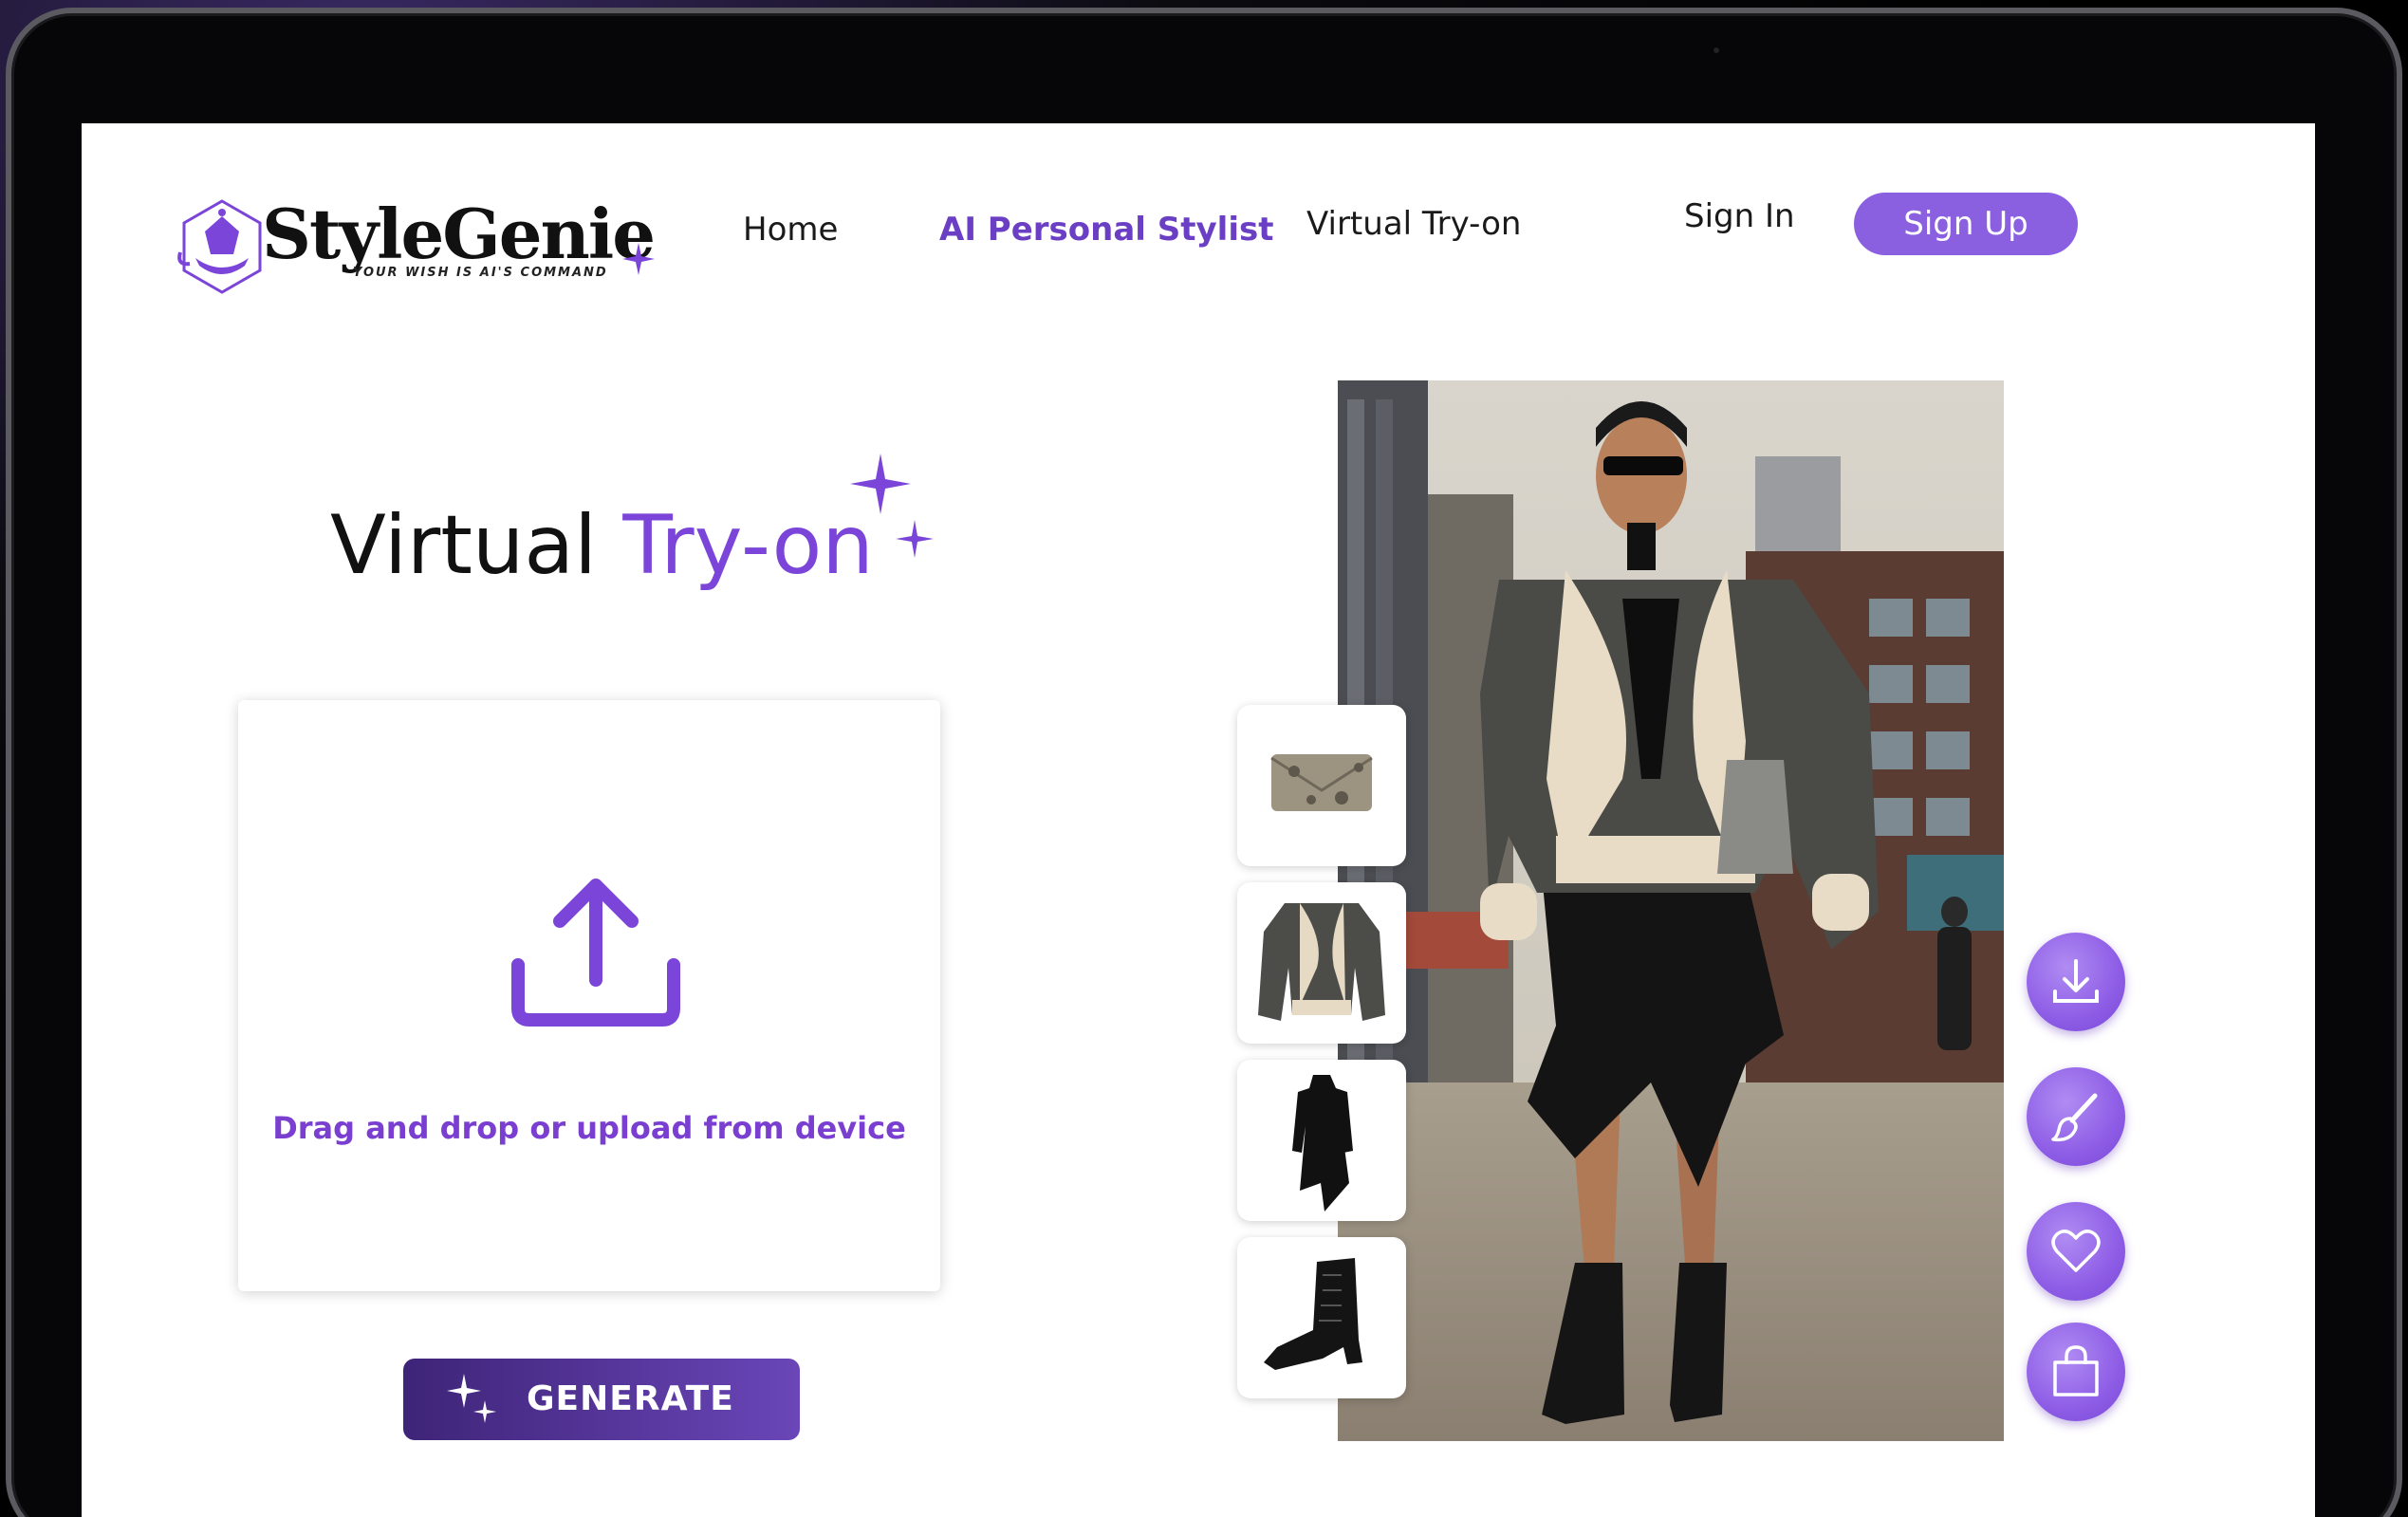 The height and width of the screenshot is (1517, 2408). I want to click on shop-button, so click(2076, 1372).